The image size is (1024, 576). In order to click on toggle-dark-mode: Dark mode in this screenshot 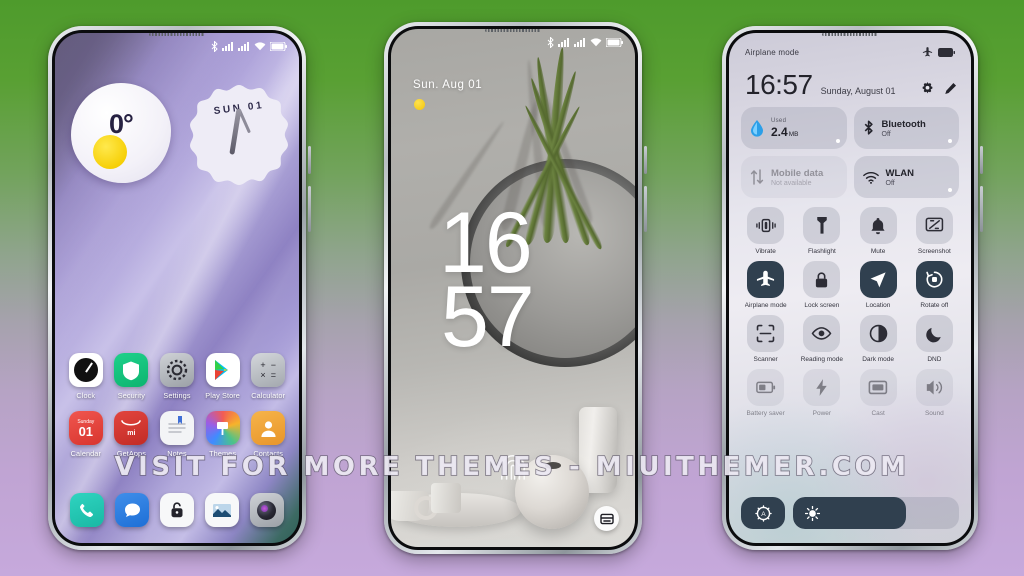, I will do `click(878, 339)`.